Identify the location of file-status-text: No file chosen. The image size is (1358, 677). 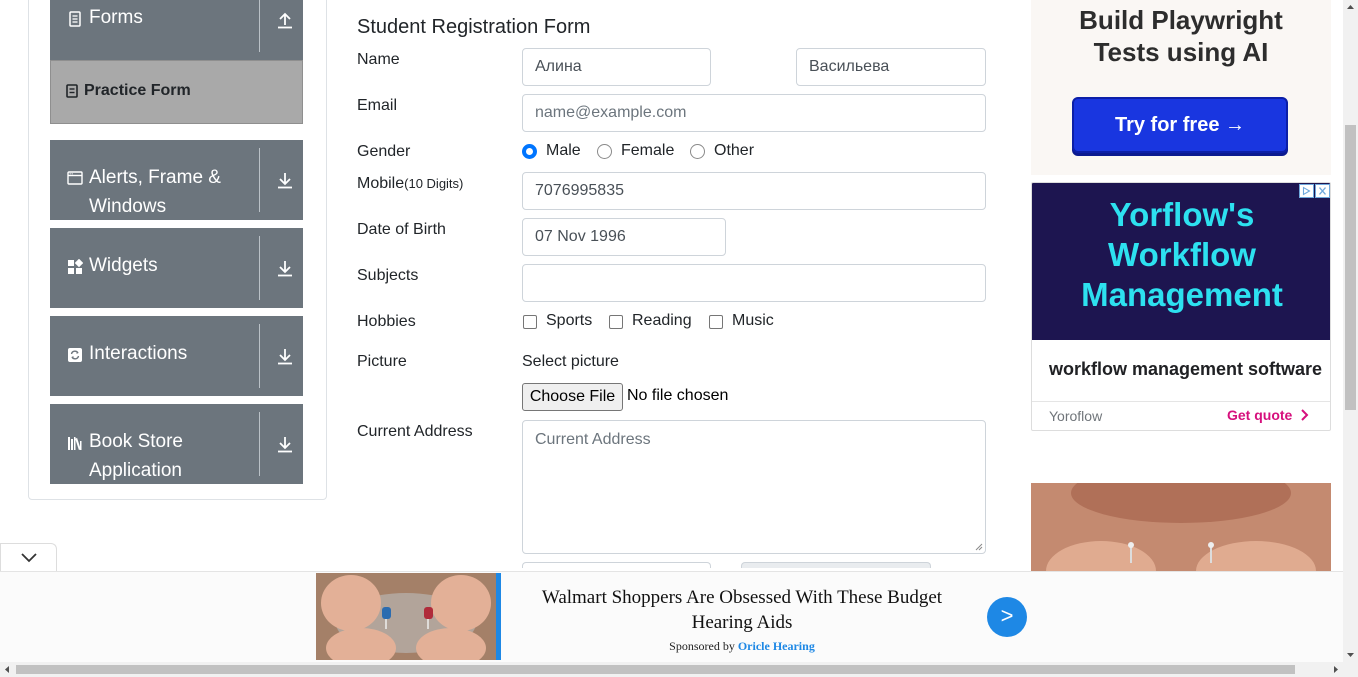
(678, 395).